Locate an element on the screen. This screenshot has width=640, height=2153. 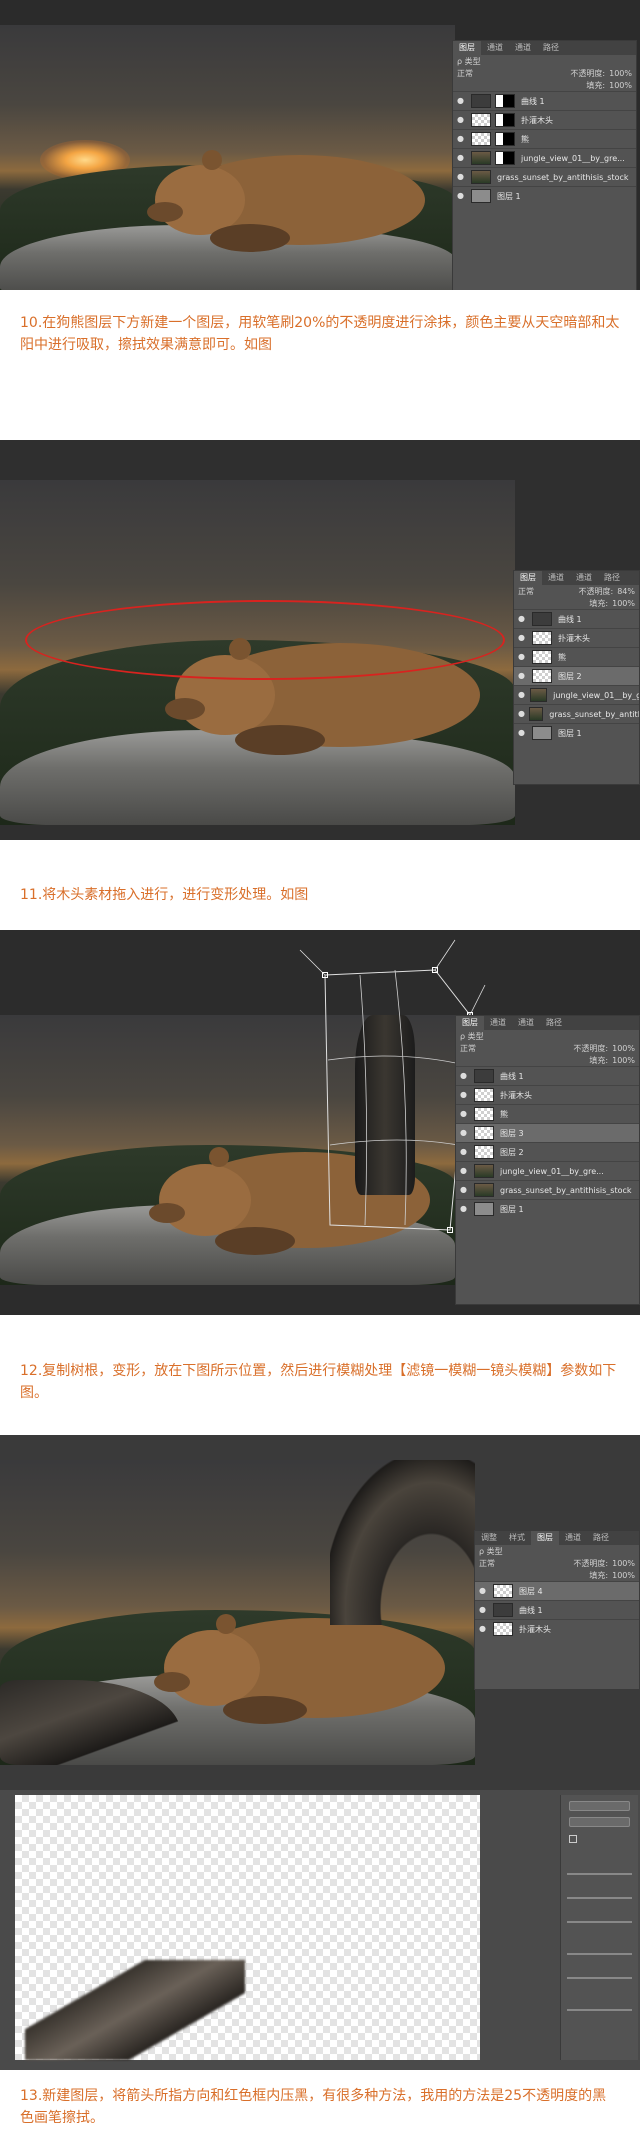
cancel-button is located at coordinates (599, 1822).